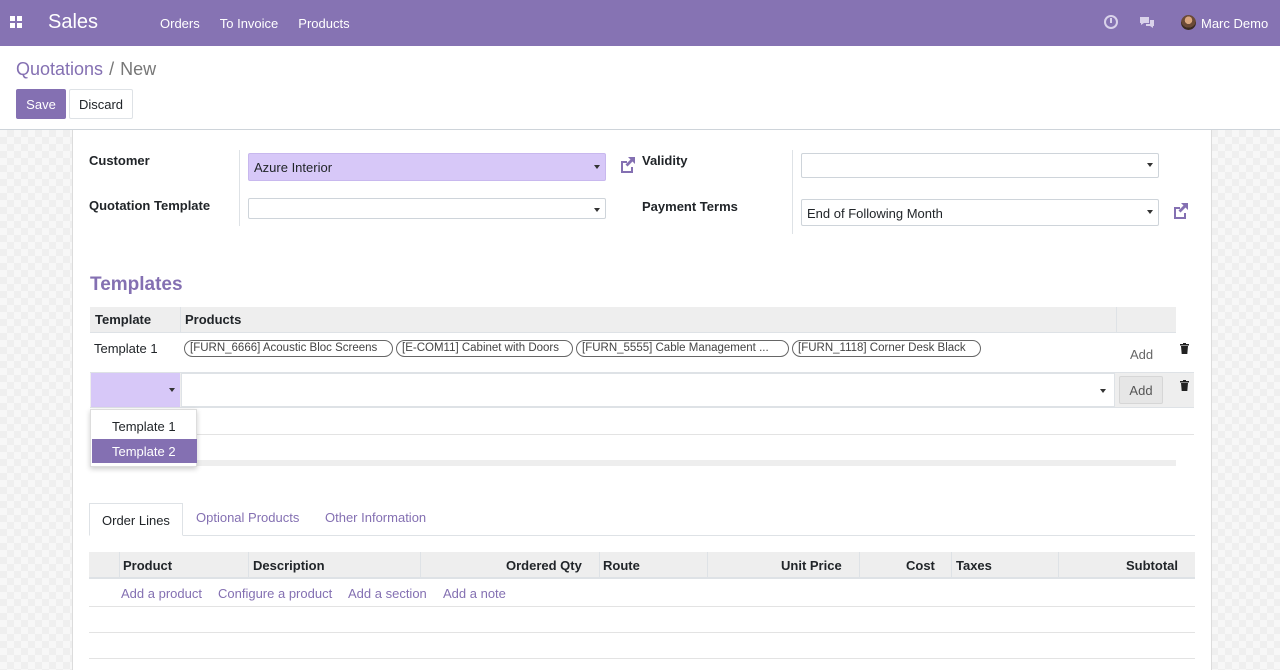 This screenshot has height=670, width=1280. Describe the element at coordinates (275, 593) in the screenshot. I see `configure-product-link: Configure a product` at that location.